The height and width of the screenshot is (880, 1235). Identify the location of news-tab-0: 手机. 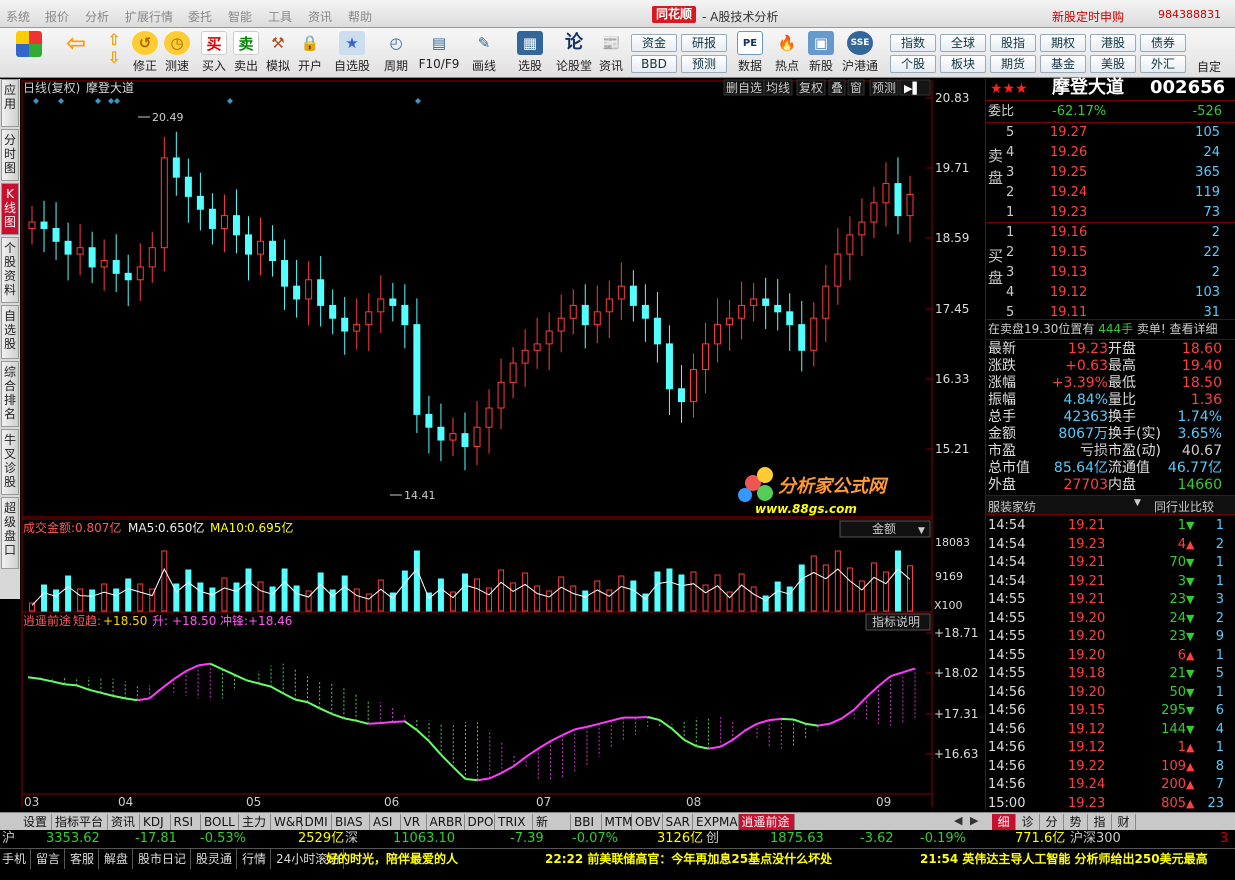
(17, 859).